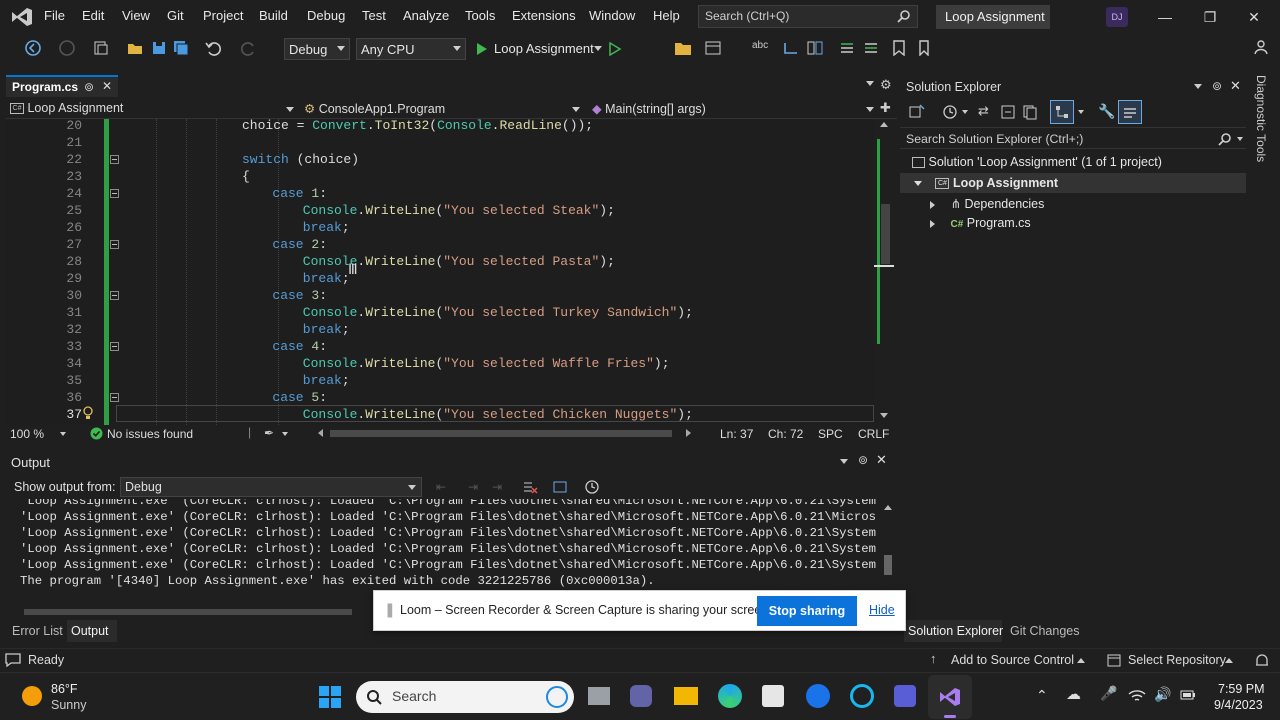 This screenshot has width=1280, height=720. I want to click on step-icon, so click(791, 48).